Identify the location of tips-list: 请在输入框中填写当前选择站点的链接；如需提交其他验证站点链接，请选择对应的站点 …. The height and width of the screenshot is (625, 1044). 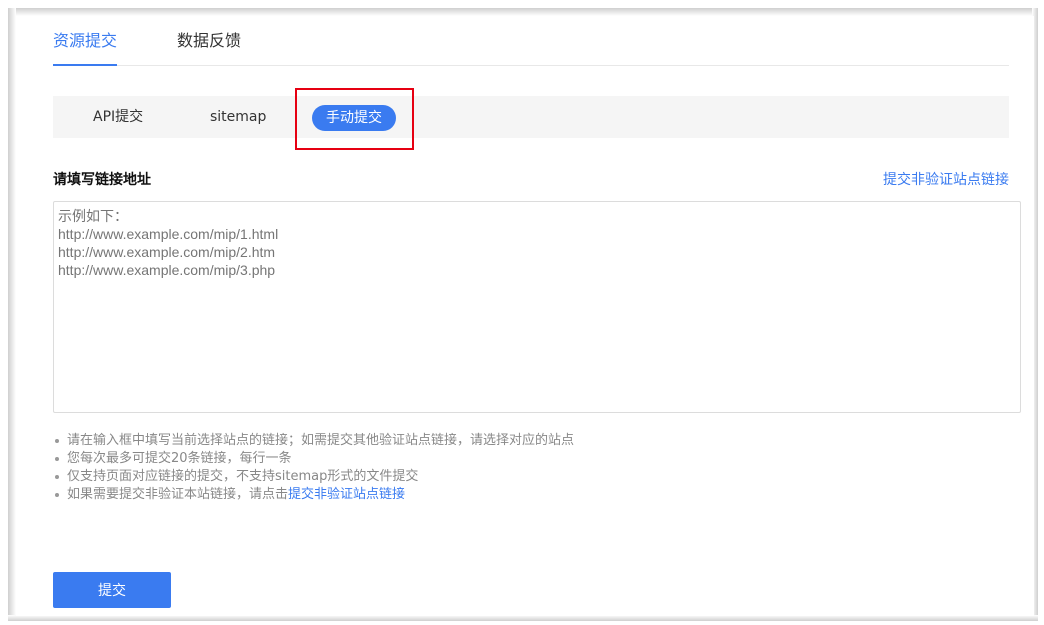
(313, 468).